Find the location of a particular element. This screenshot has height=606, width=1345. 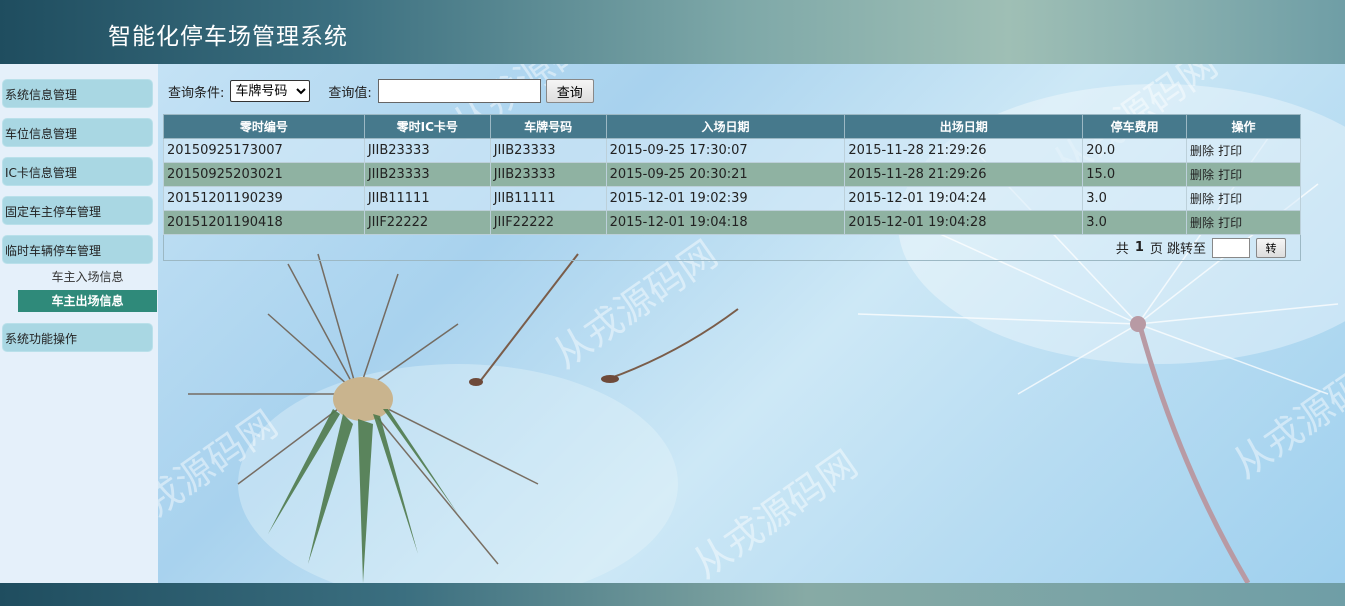

header-bar: 智能化停车场管理系统 is located at coordinates (672, 32).